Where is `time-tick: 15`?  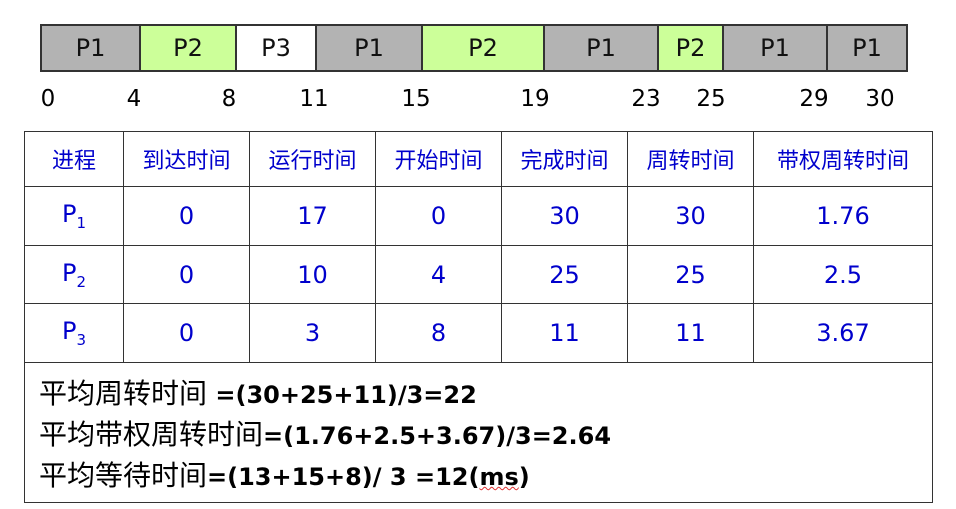 time-tick: 15 is located at coordinates (416, 99).